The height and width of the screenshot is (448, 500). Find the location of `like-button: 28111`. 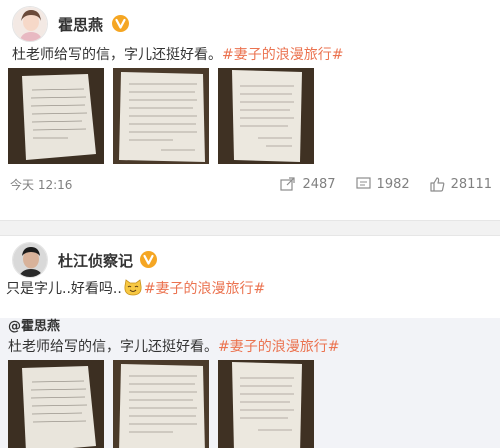

like-button: 28111 is located at coordinates (461, 184).